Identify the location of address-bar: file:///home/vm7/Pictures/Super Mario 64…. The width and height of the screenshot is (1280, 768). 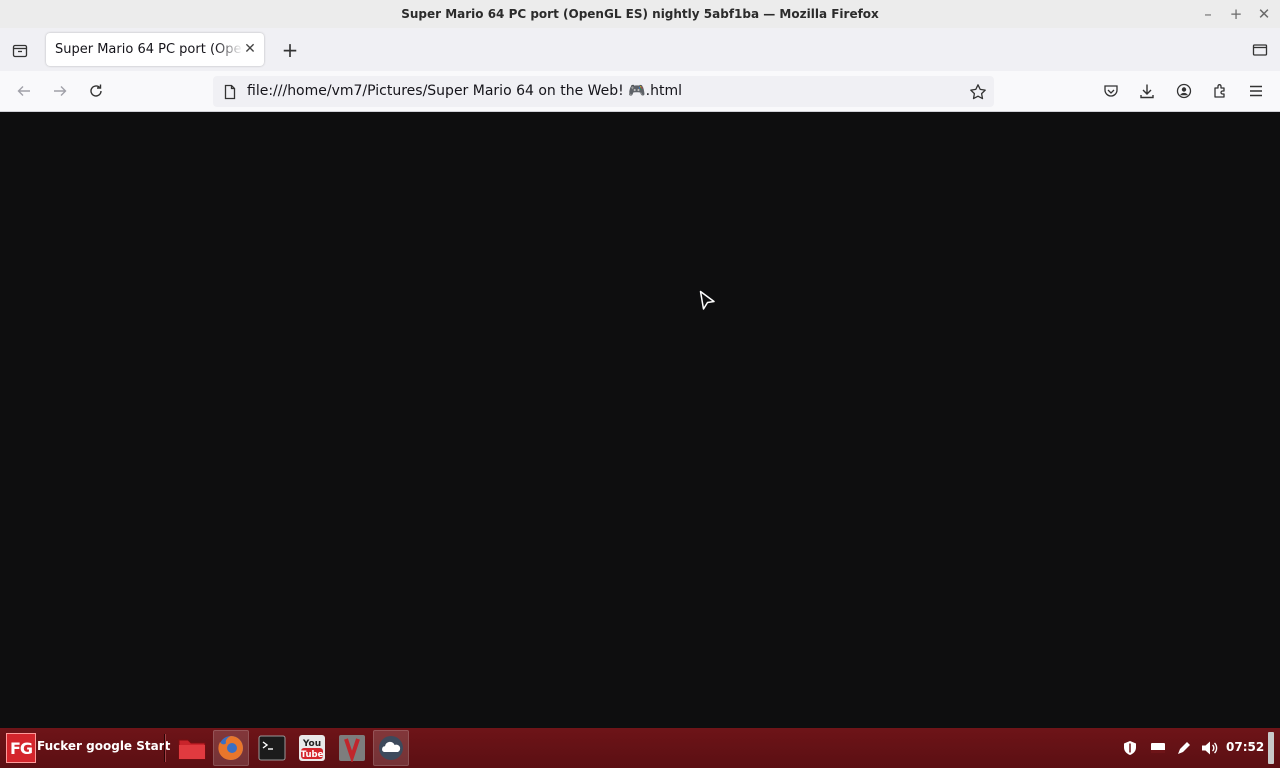
(603, 91).